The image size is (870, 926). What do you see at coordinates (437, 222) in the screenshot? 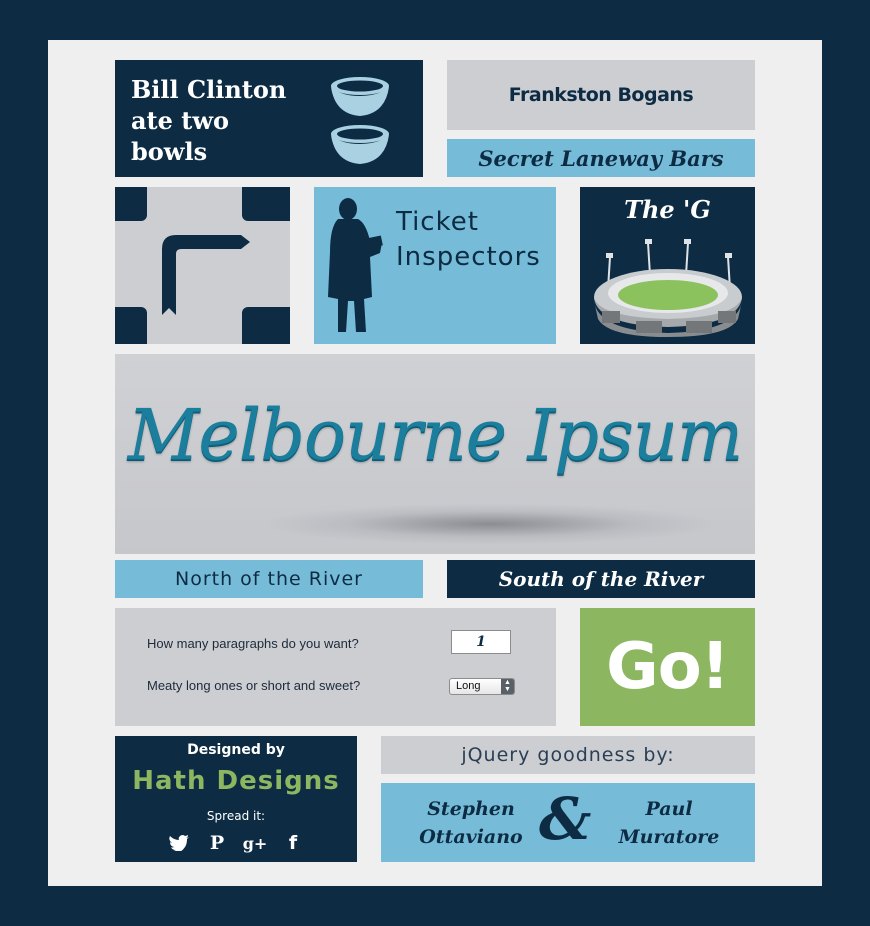
I see `ticket-line-1: Ticket` at bounding box center [437, 222].